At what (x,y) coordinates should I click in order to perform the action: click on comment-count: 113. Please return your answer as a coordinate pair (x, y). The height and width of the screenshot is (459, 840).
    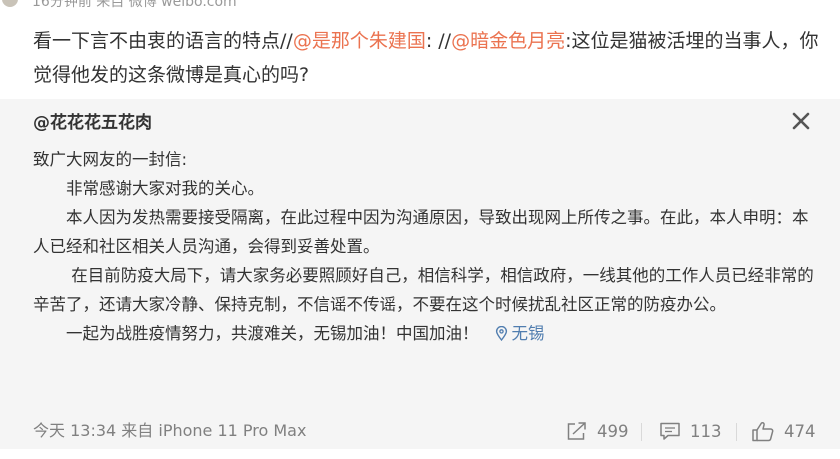
    Looking at the image, I should click on (706, 431).